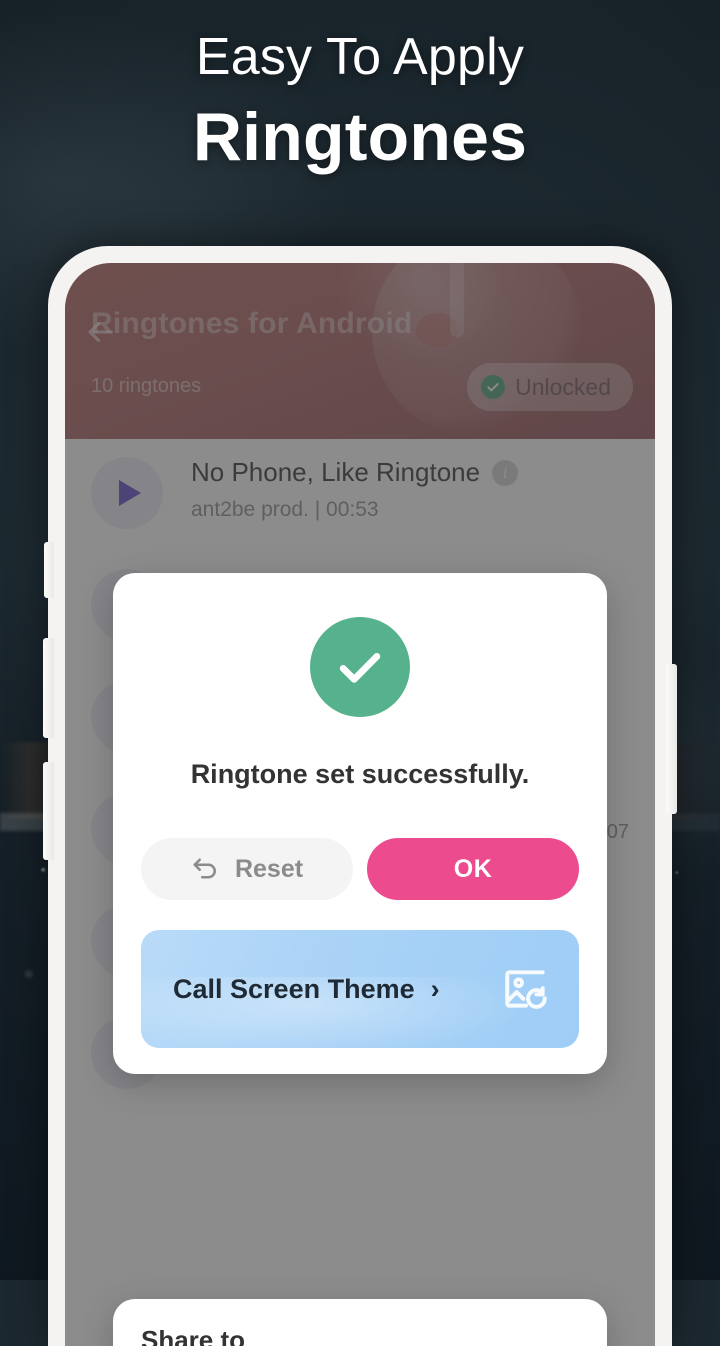  What do you see at coordinates (294, 988) in the screenshot?
I see `call-screen-theme-label: Call Screen Theme` at bounding box center [294, 988].